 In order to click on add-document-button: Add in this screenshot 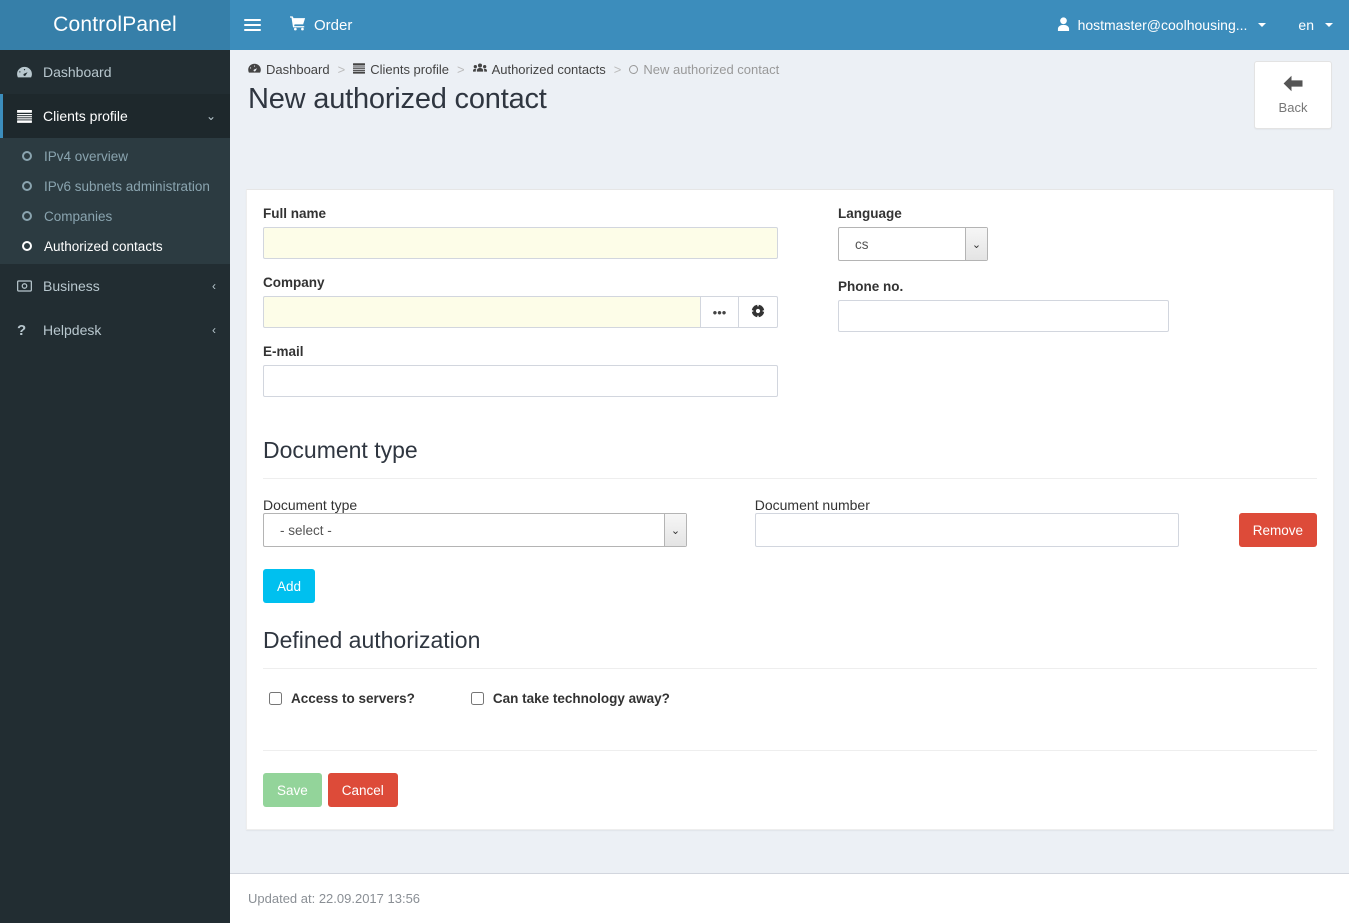, I will do `click(289, 586)`.